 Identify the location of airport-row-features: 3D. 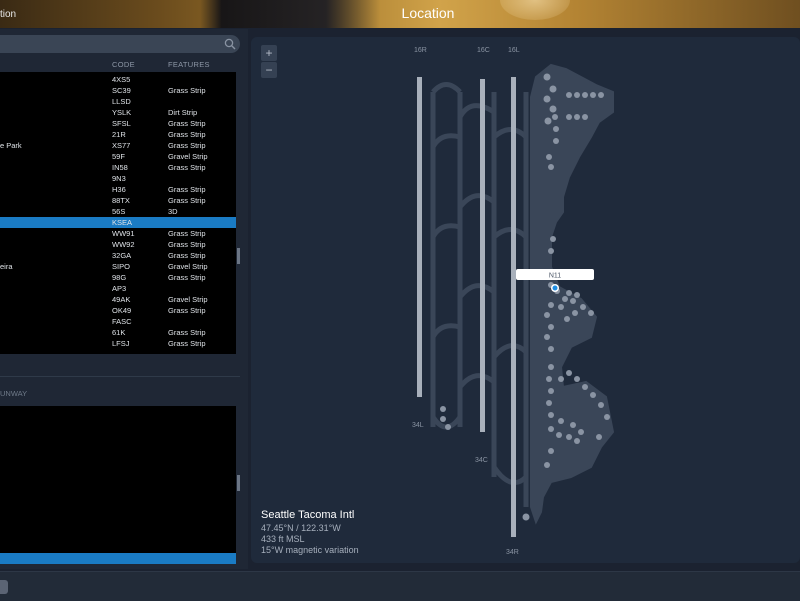
(173, 211).